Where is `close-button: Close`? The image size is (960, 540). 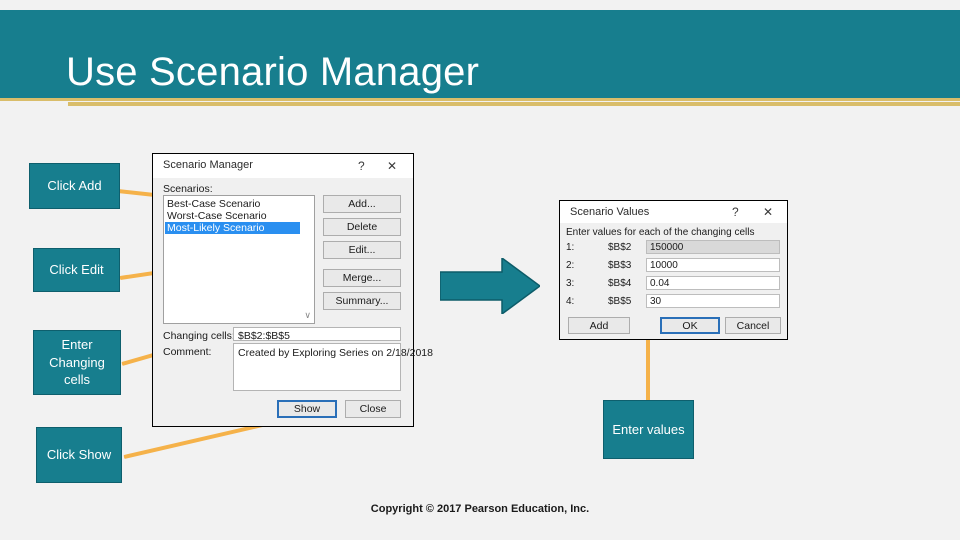 close-button: Close is located at coordinates (373, 409).